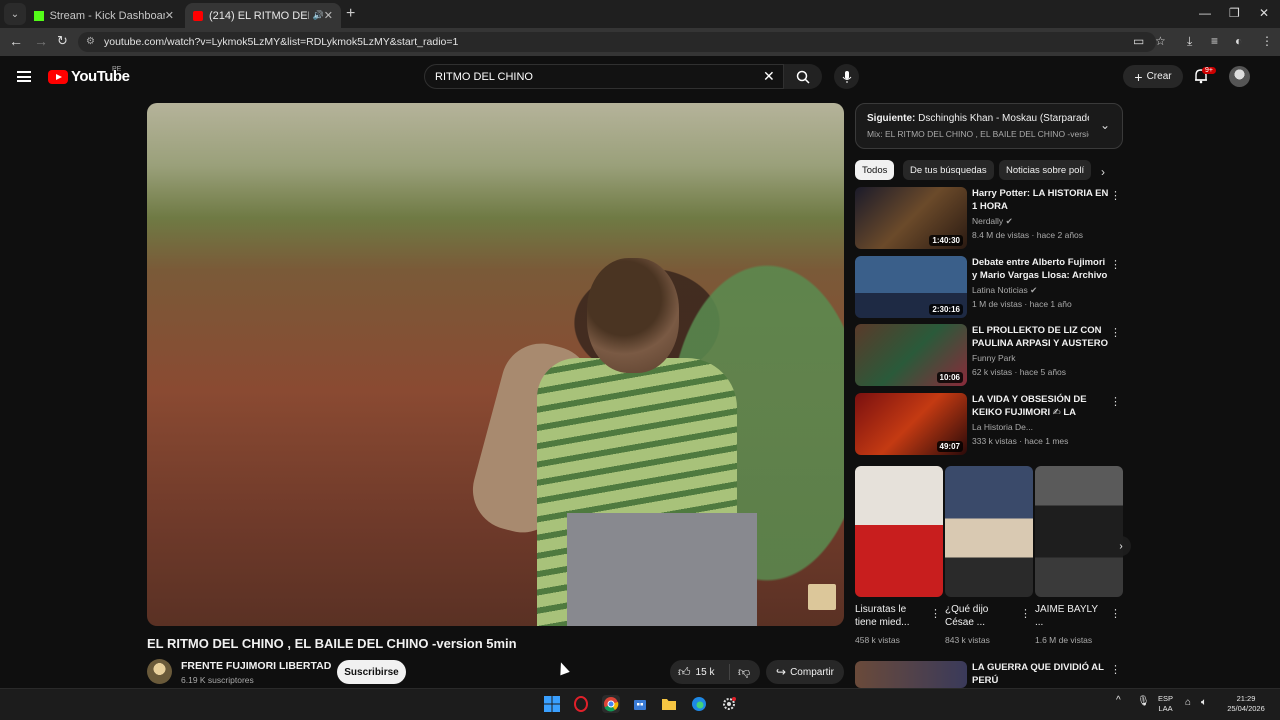  I want to click on verified-icon: ✔, so click(1009, 221).